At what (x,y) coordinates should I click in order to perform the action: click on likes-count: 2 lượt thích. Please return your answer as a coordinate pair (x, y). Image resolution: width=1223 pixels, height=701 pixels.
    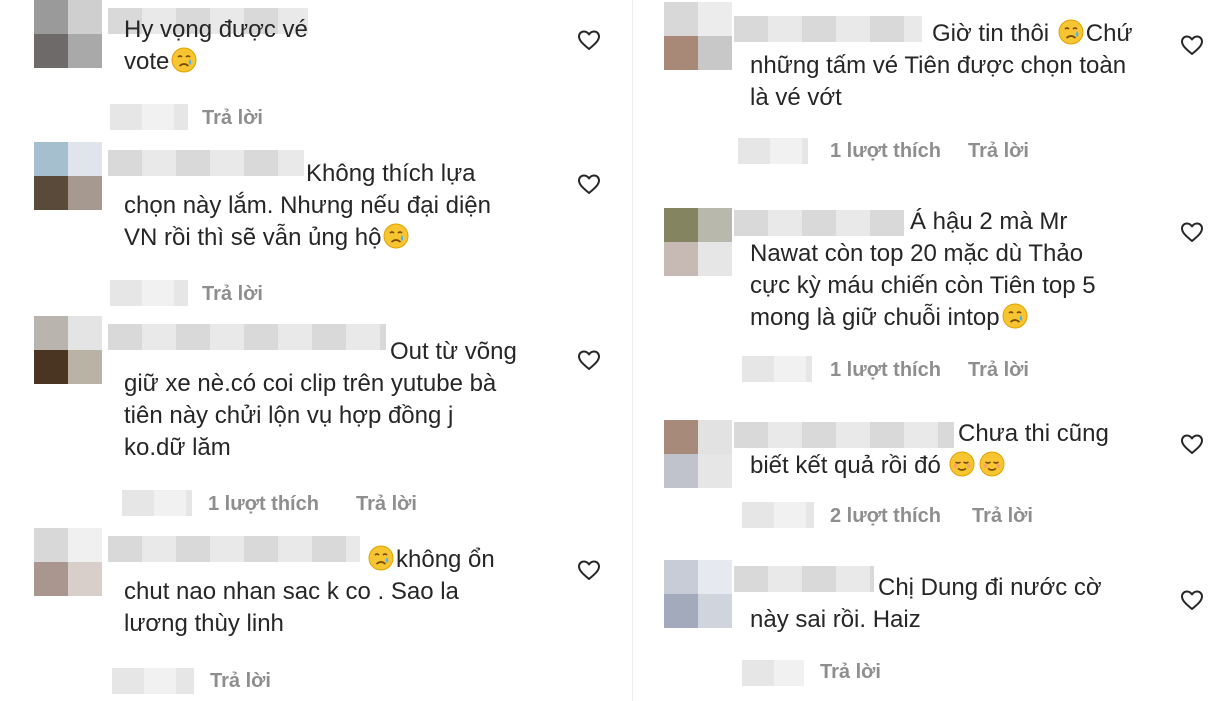
    Looking at the image, I should click on (885, 516).